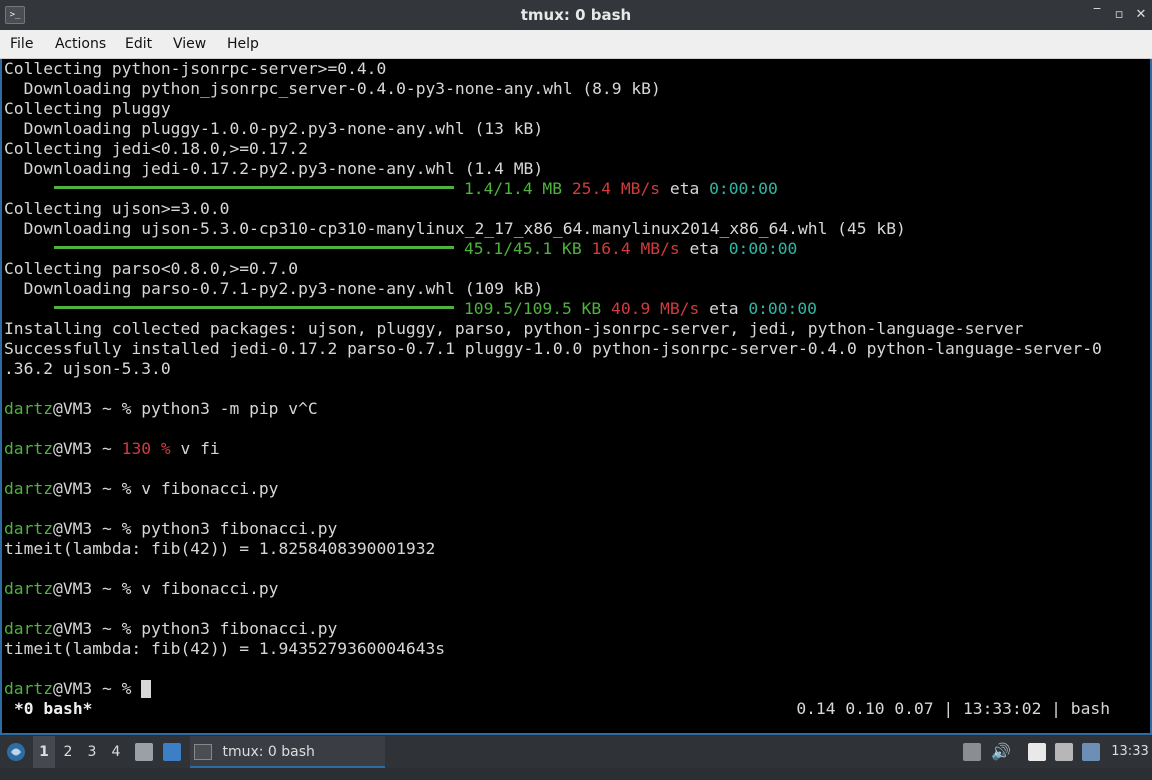 This screenshot has height=780, width=1152. I want to click on progress-done: 109.5/109.5 KB, so click(533, 308).